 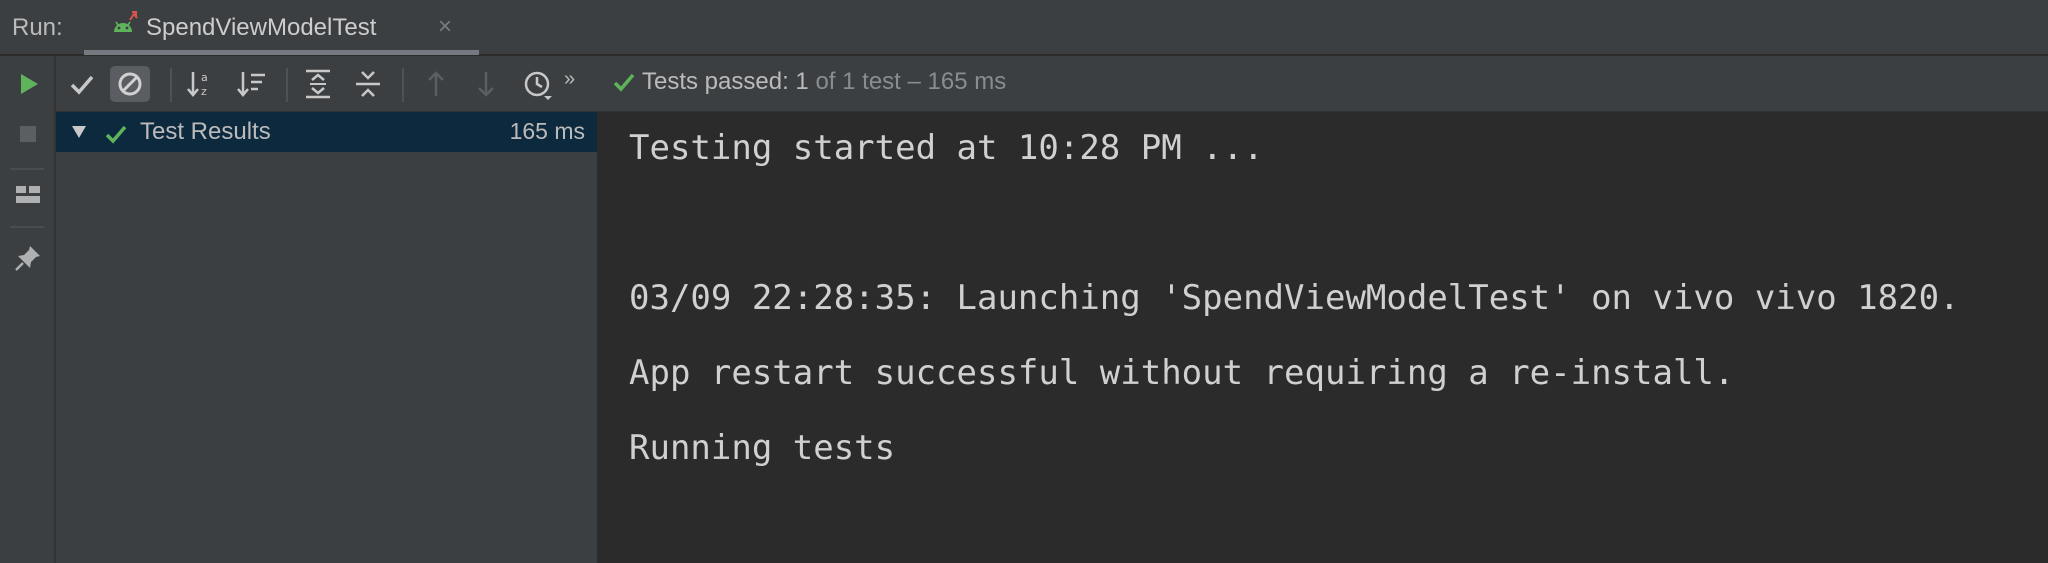 What do you see at coordinates (719, 81) in the screenshot?
I see `status-label: Tests passed:` at bounding box center [719, 81].